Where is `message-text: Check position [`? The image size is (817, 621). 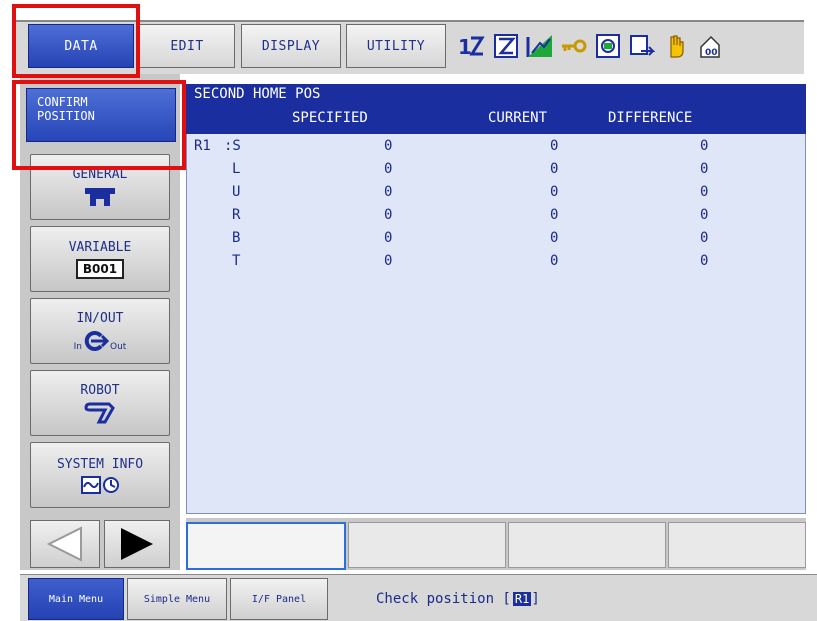
message-text: Check position [ is located at coordinates (443, 599).